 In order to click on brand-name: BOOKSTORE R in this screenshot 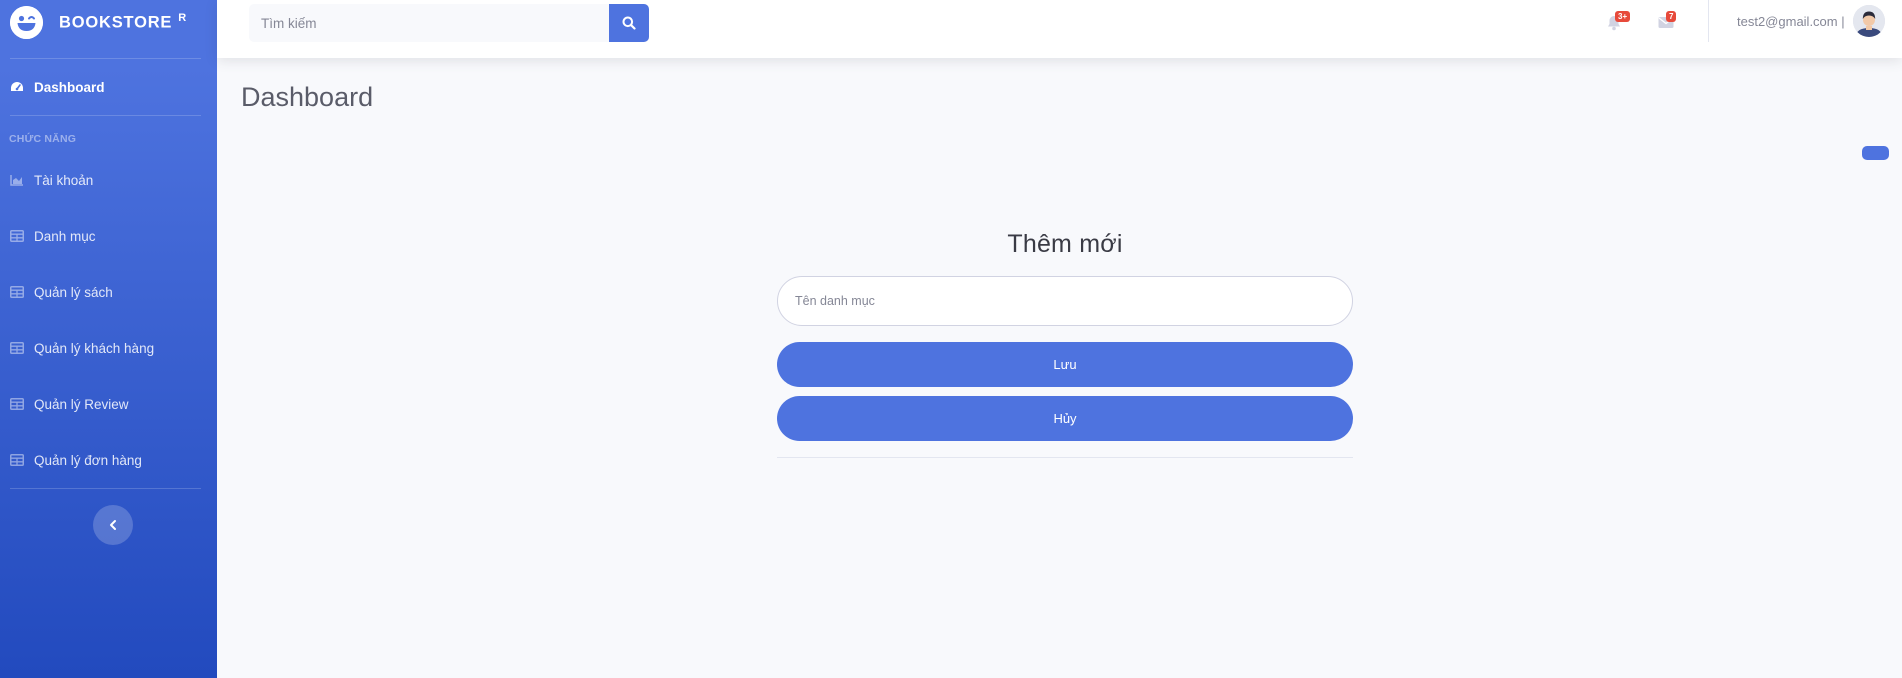, I will do `click(123, 21)`.